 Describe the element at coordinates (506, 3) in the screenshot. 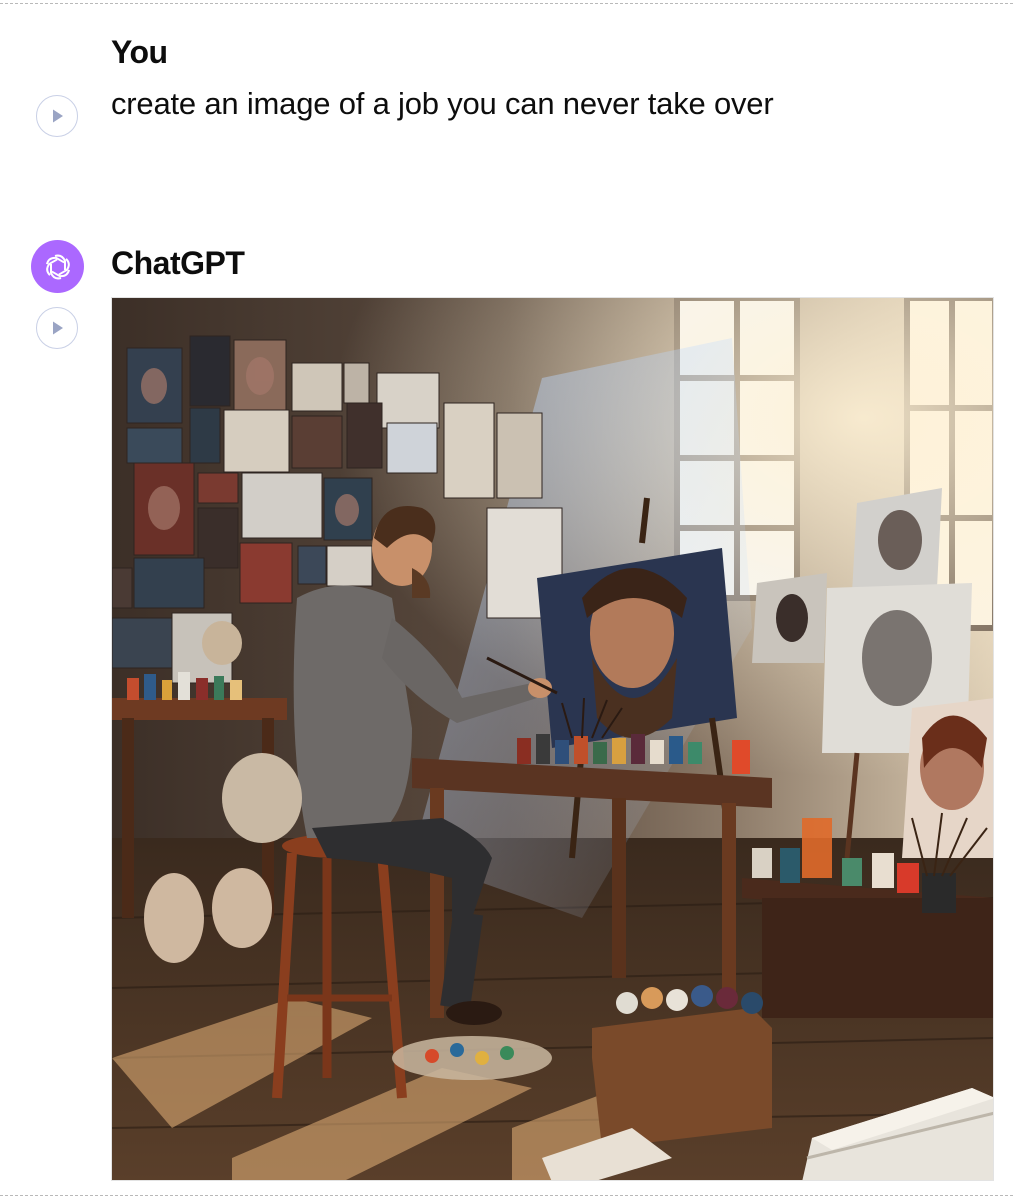

I see `top-dashed-divider` at that location.